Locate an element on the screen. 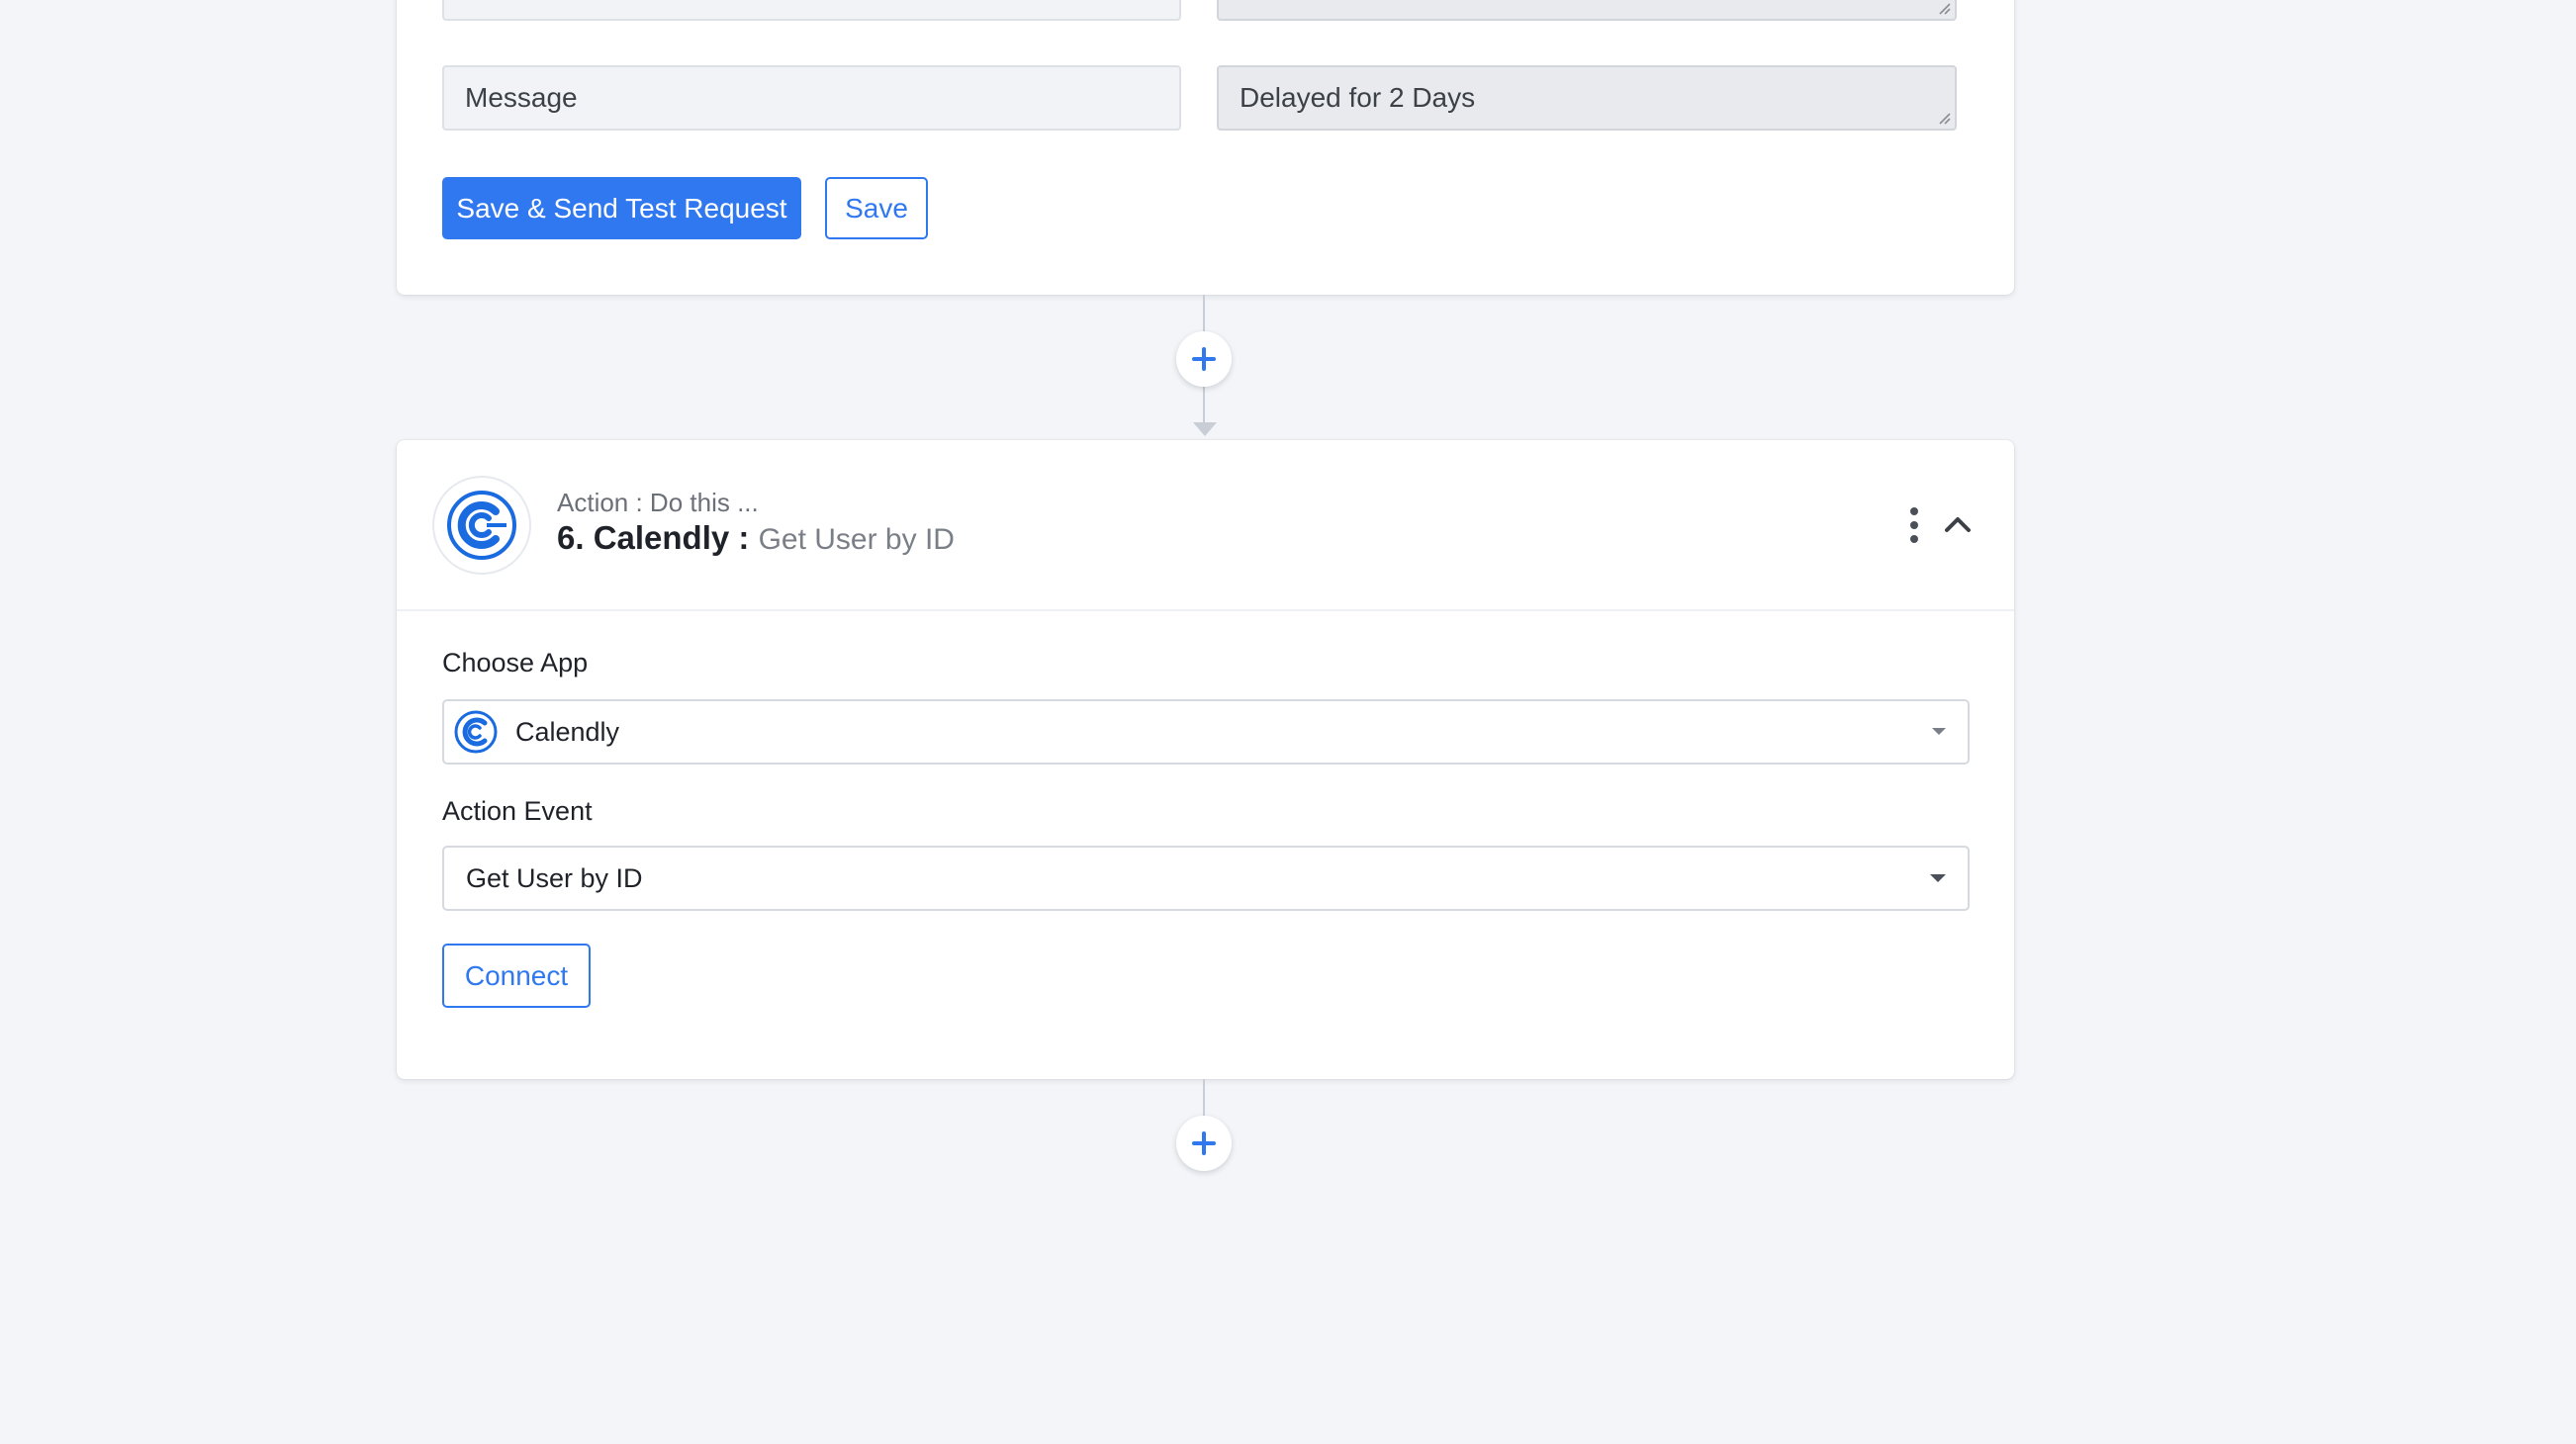  action-event-label: Action Event is located at coordinates (517, 811).